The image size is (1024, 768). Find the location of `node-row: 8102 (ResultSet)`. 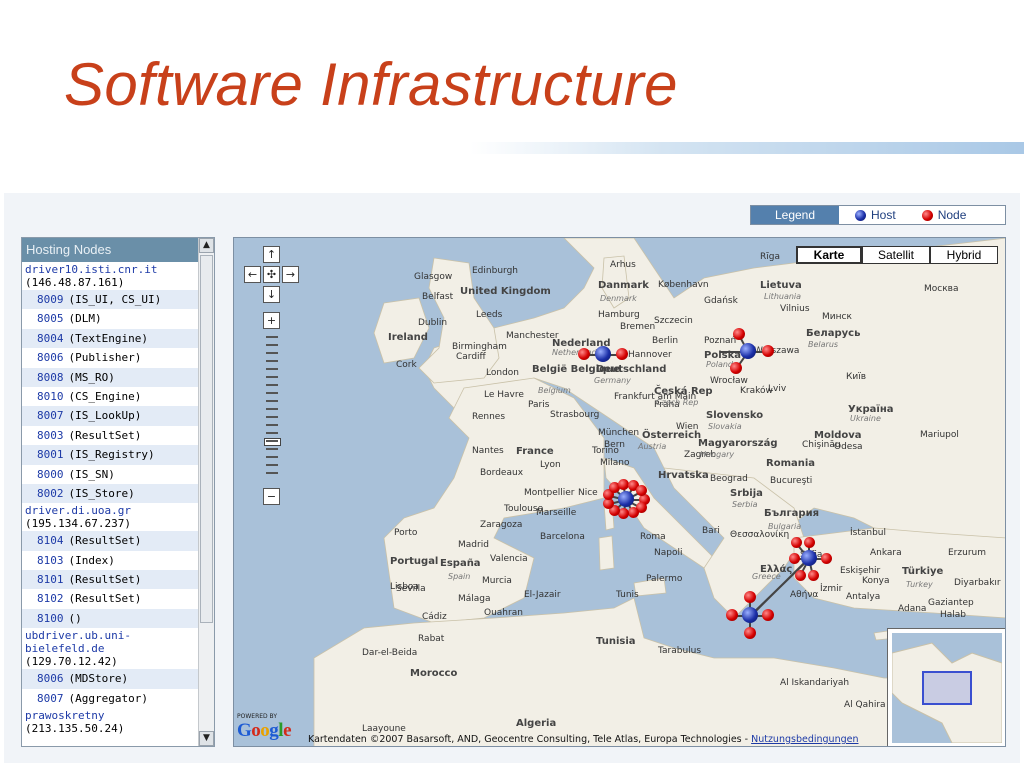

node-row: 8102 (ResultSet) is located at coordinates (110, 598).